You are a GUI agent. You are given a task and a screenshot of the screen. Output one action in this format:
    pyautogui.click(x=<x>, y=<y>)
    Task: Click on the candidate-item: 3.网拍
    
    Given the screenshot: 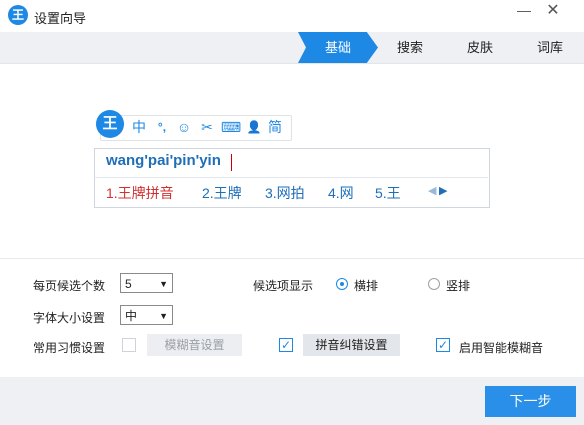 What is the action you would take?
    pyautogui.click(x=285, y=193)
    